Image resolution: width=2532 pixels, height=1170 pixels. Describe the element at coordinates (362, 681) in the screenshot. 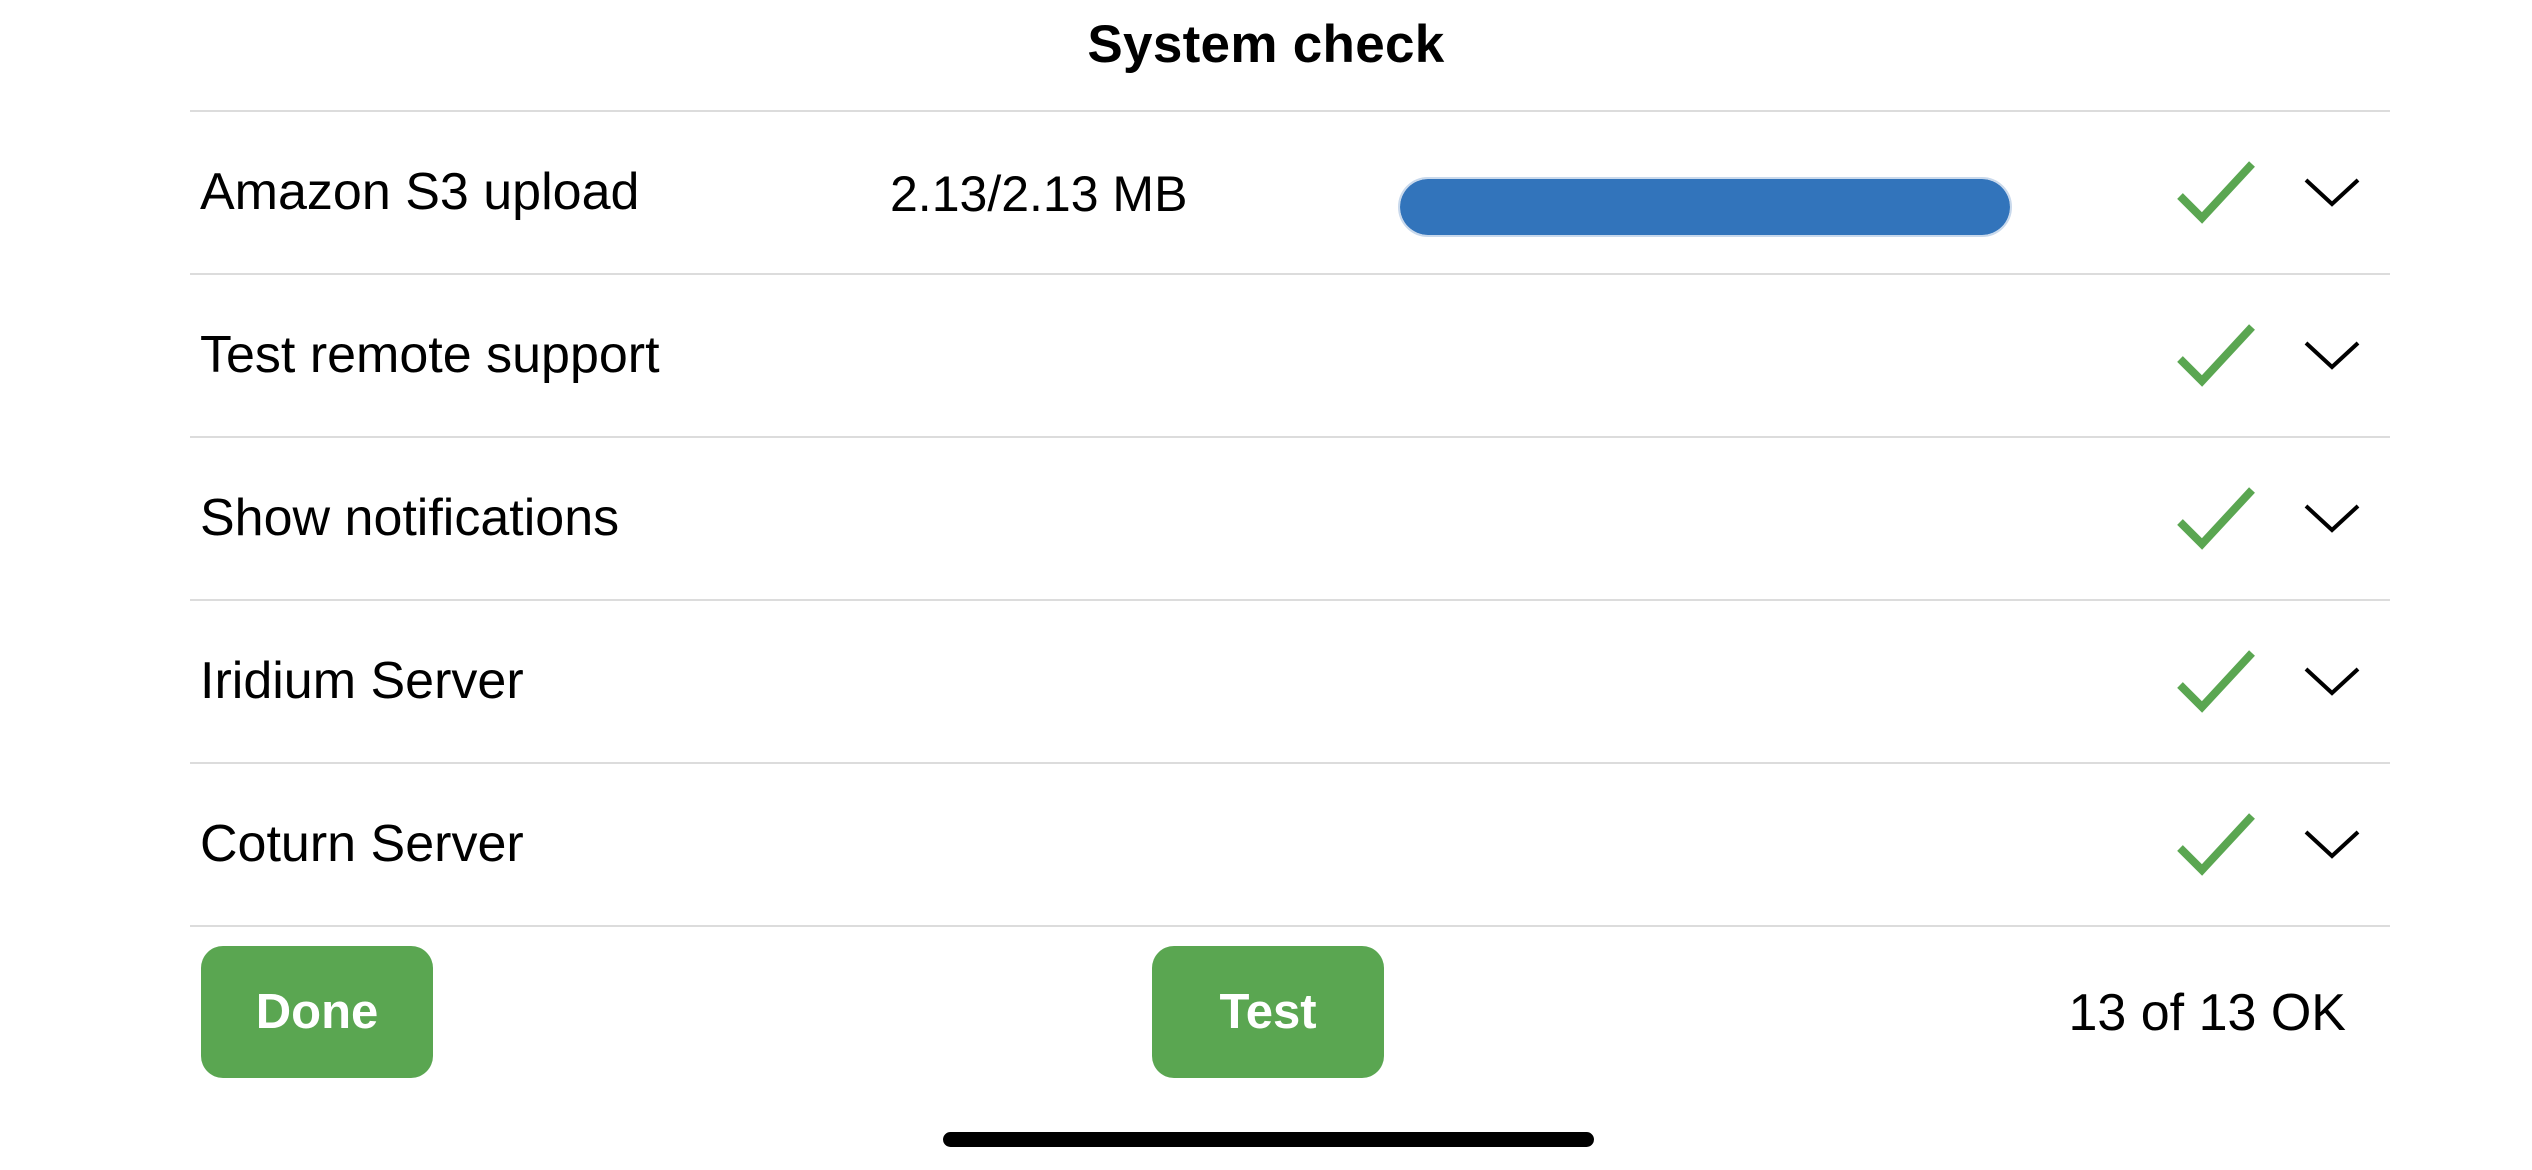

I see `check-label: Iridium Server` at that location.